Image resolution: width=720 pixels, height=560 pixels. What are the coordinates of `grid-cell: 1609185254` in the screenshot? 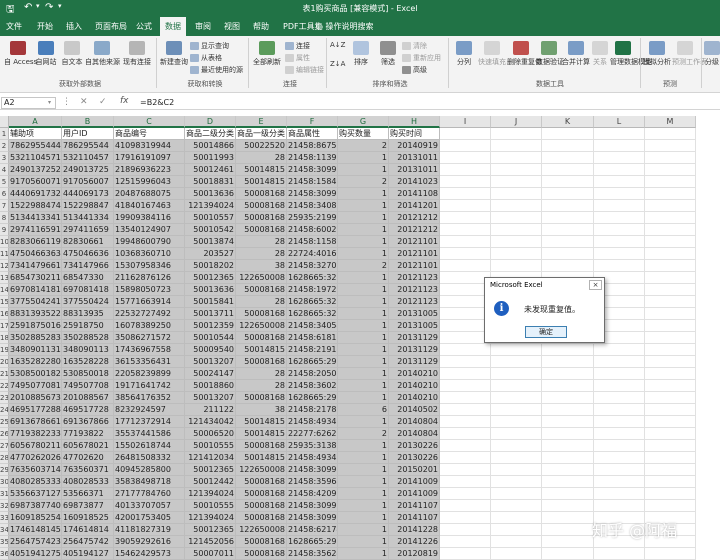 It's located at (35, 518).